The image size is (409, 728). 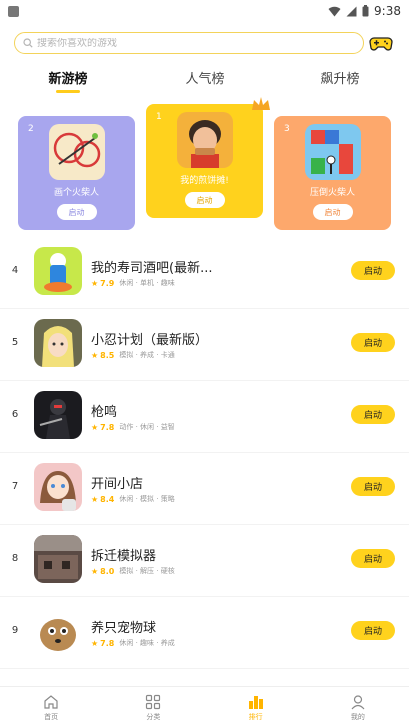 I want to click on rank-number: 3, so click(x=287, y=129).